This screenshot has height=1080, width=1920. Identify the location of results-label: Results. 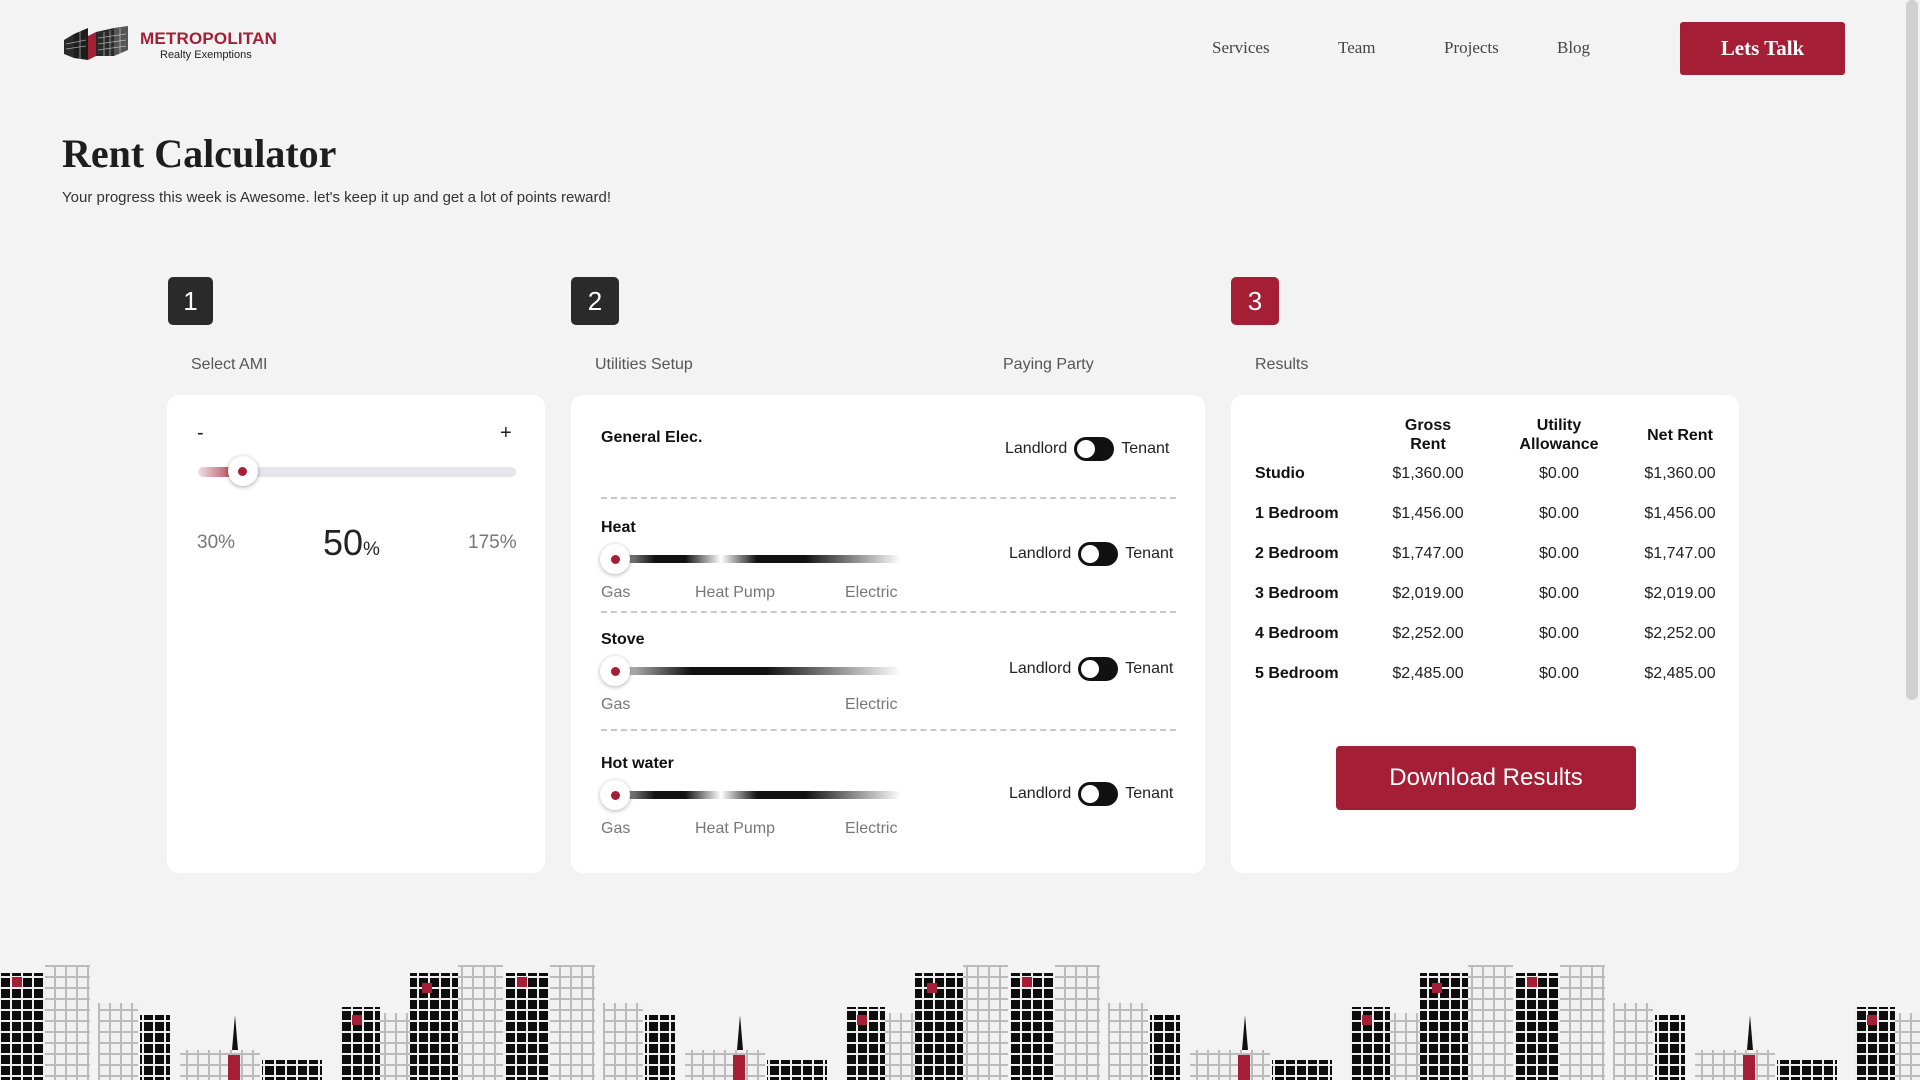
(1282, 364).